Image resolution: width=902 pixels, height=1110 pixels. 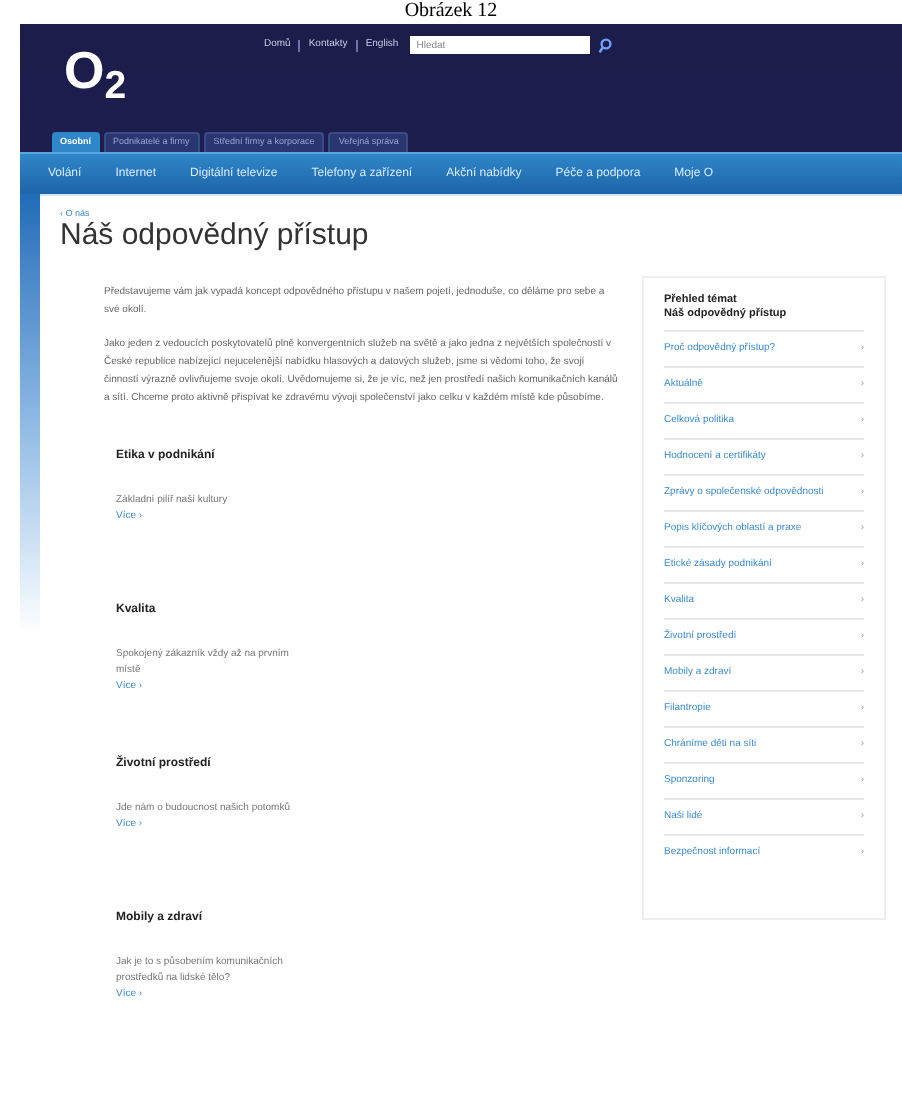 I want to click on page-title: Náš odpovědný přístup, so click(x=214, y=236).